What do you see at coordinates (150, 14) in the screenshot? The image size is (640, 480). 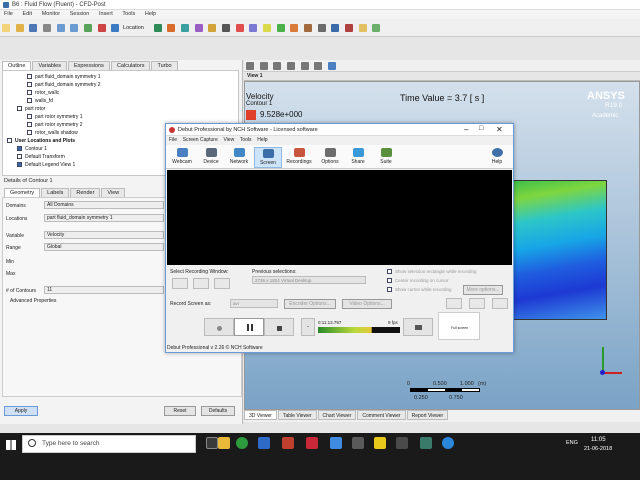 I see `menu-help: Help` at bounding box center [150, 14].